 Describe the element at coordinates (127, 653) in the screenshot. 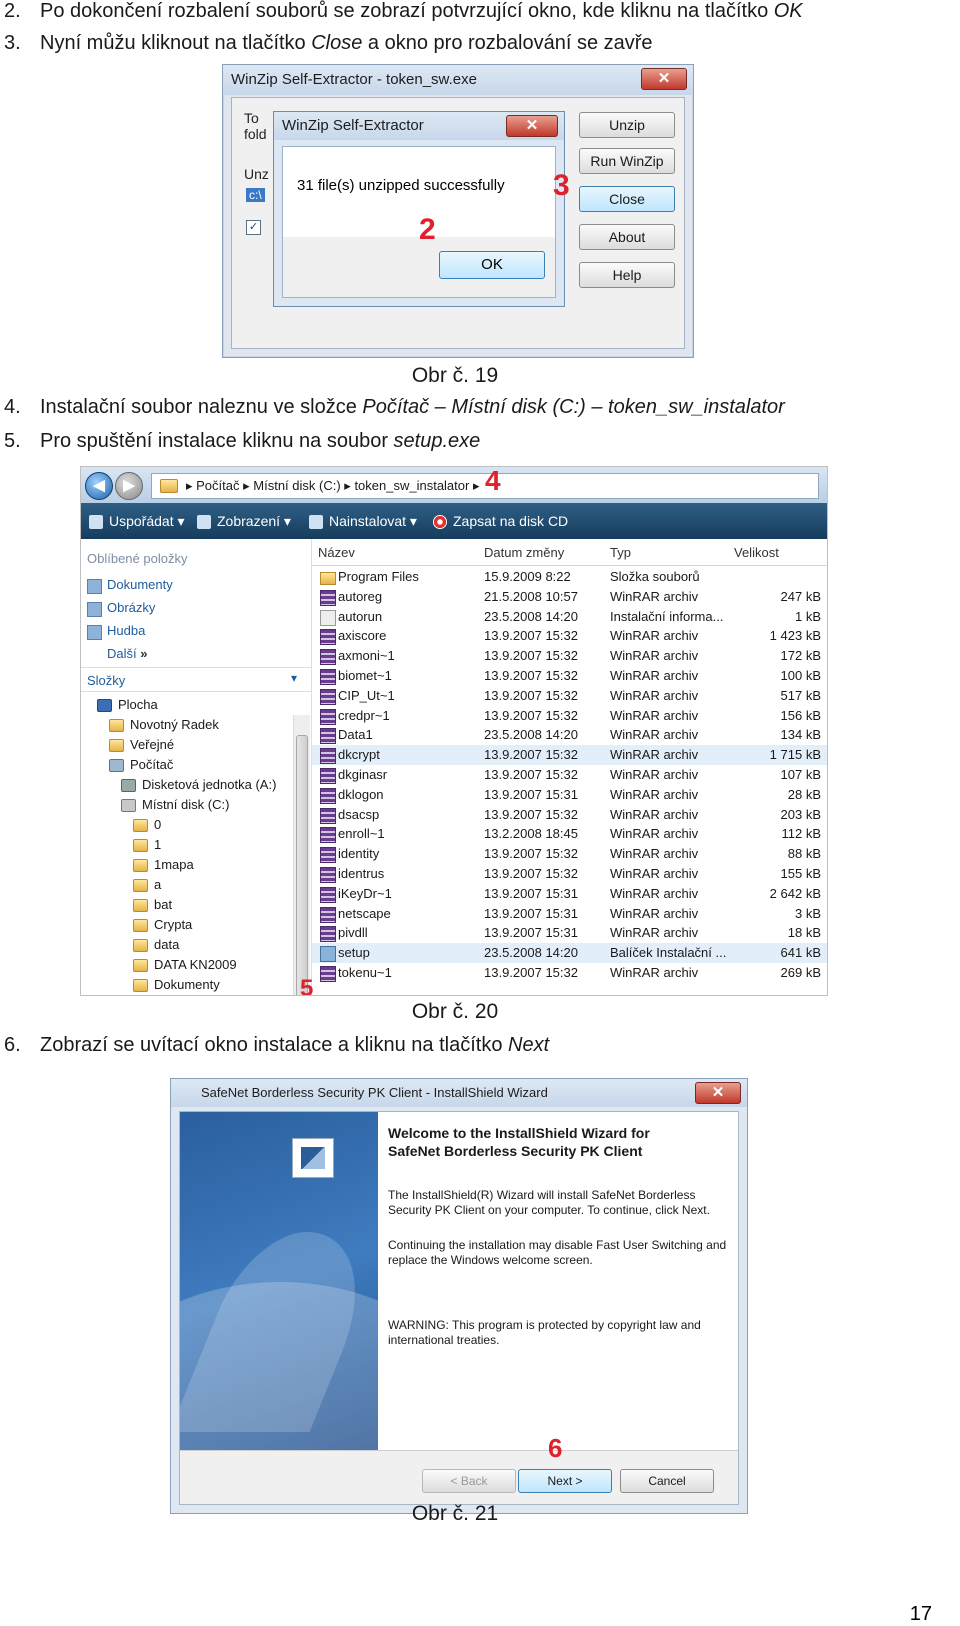

I see `fav-more: Další »` at that location.